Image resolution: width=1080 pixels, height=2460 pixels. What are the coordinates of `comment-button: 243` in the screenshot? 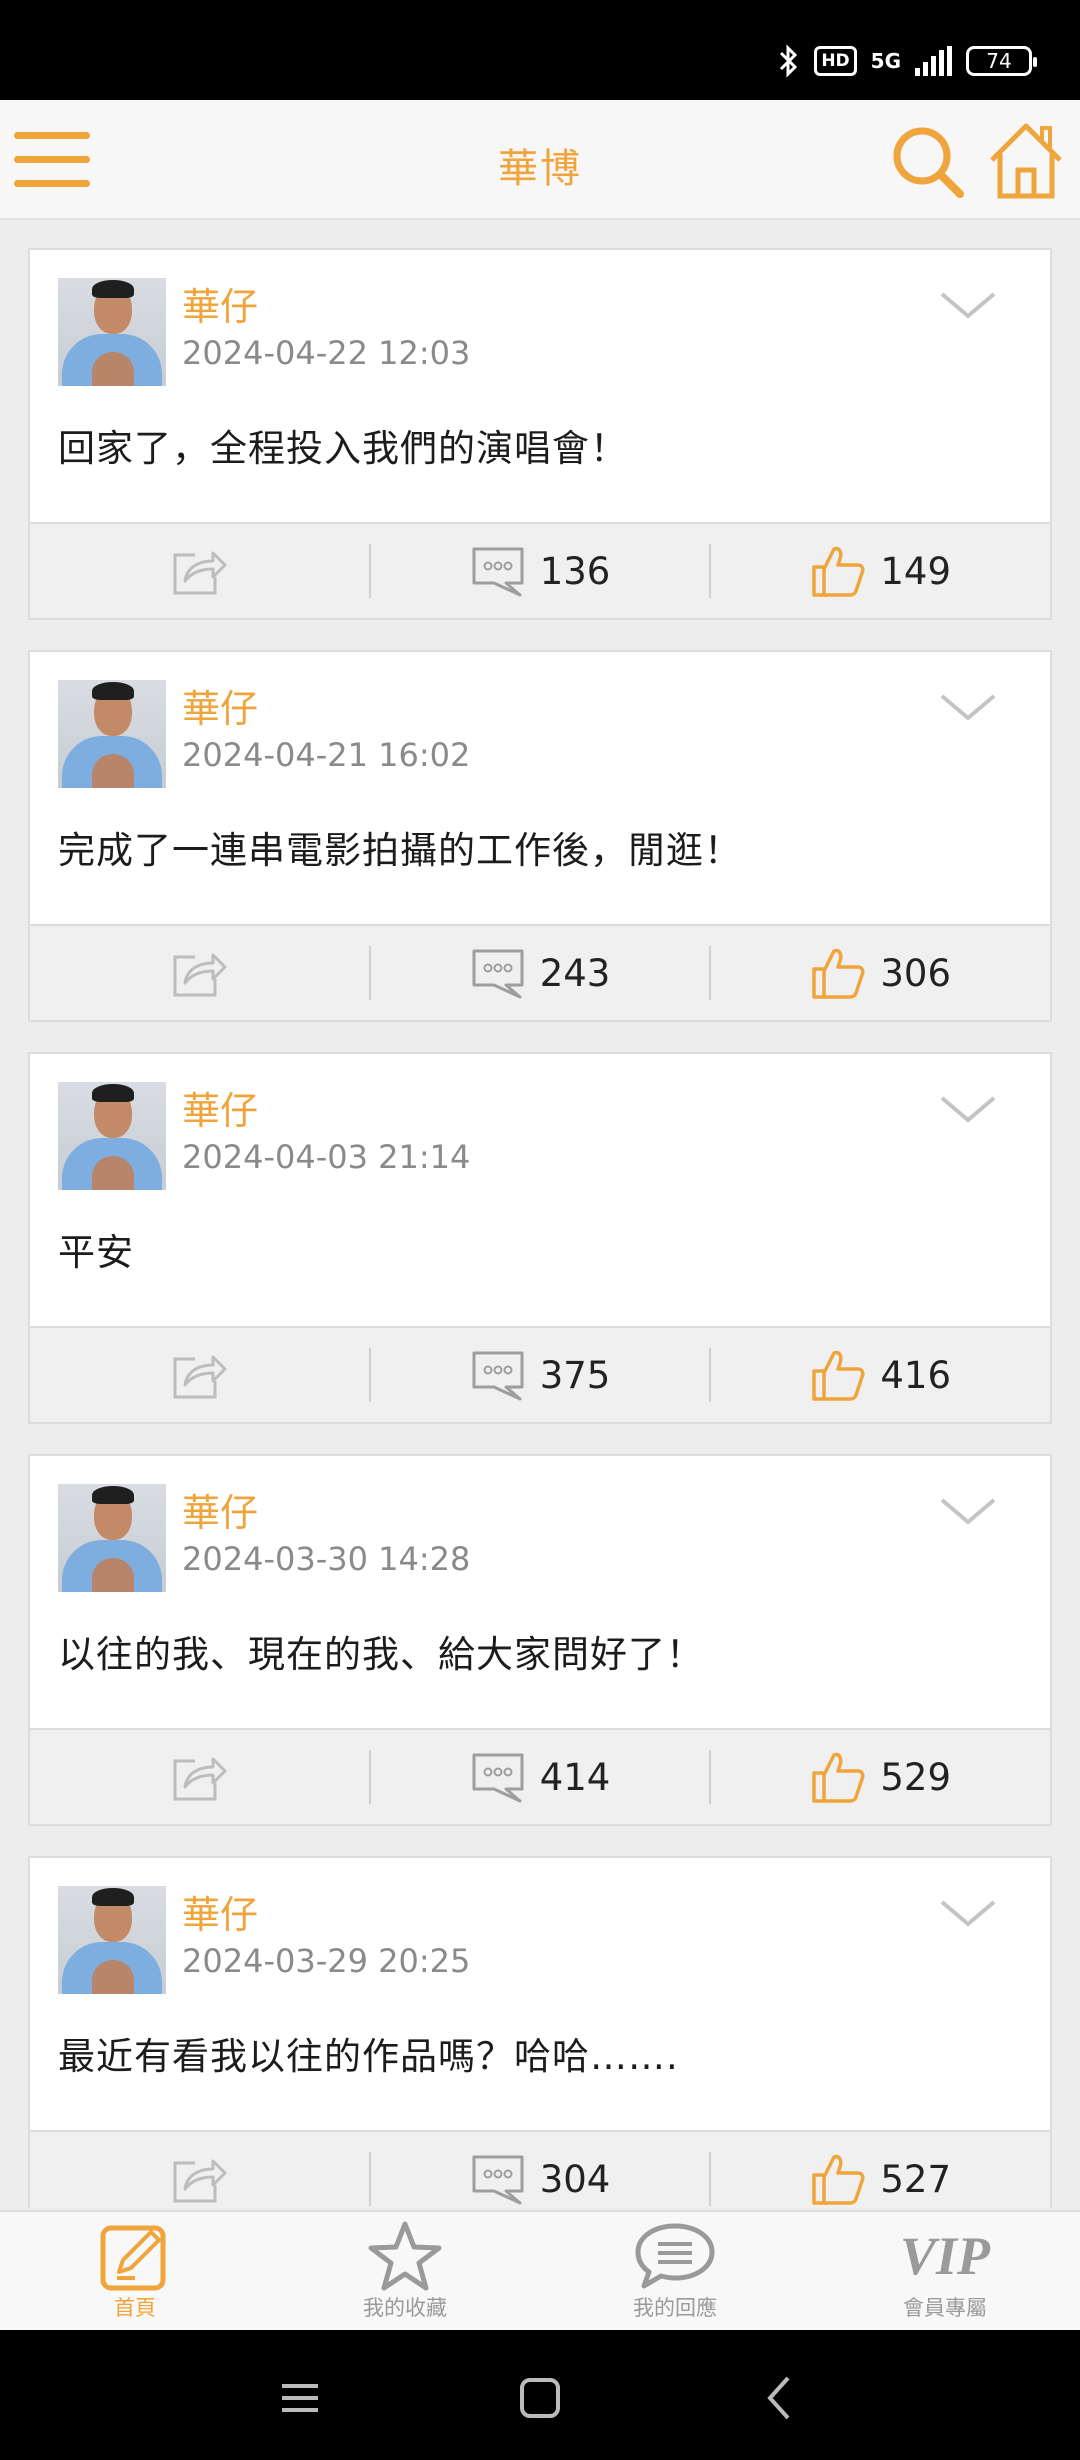 It's located at (540, 973).